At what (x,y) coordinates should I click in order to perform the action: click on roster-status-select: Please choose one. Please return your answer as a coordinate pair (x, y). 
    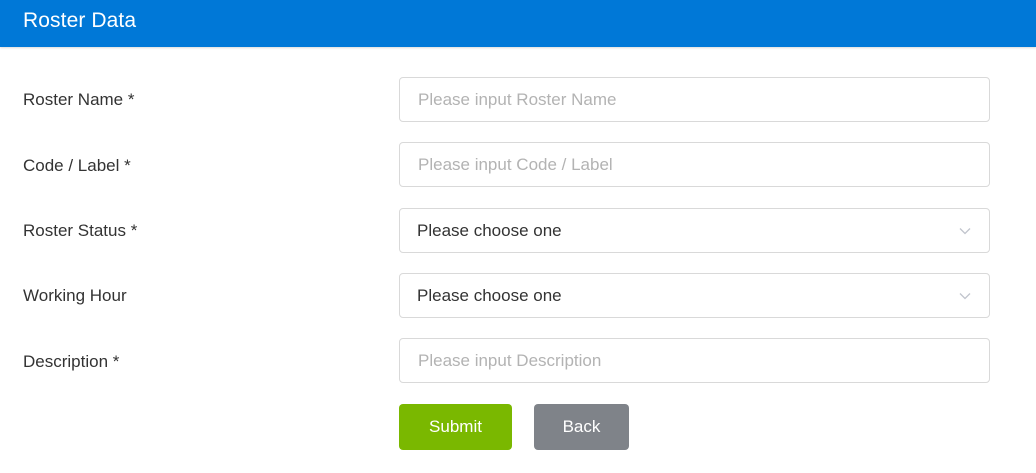
    Looking at the image, I should click on (694, 230).